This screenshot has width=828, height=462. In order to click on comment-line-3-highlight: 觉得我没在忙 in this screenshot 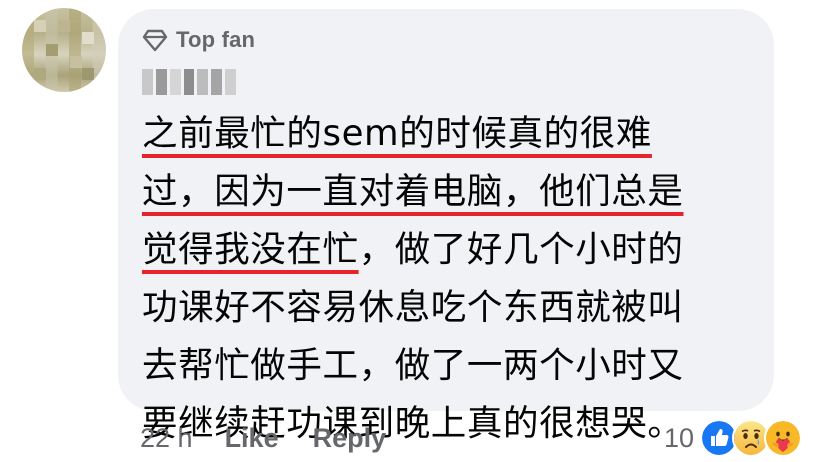, I will do `click(250, 249)`.